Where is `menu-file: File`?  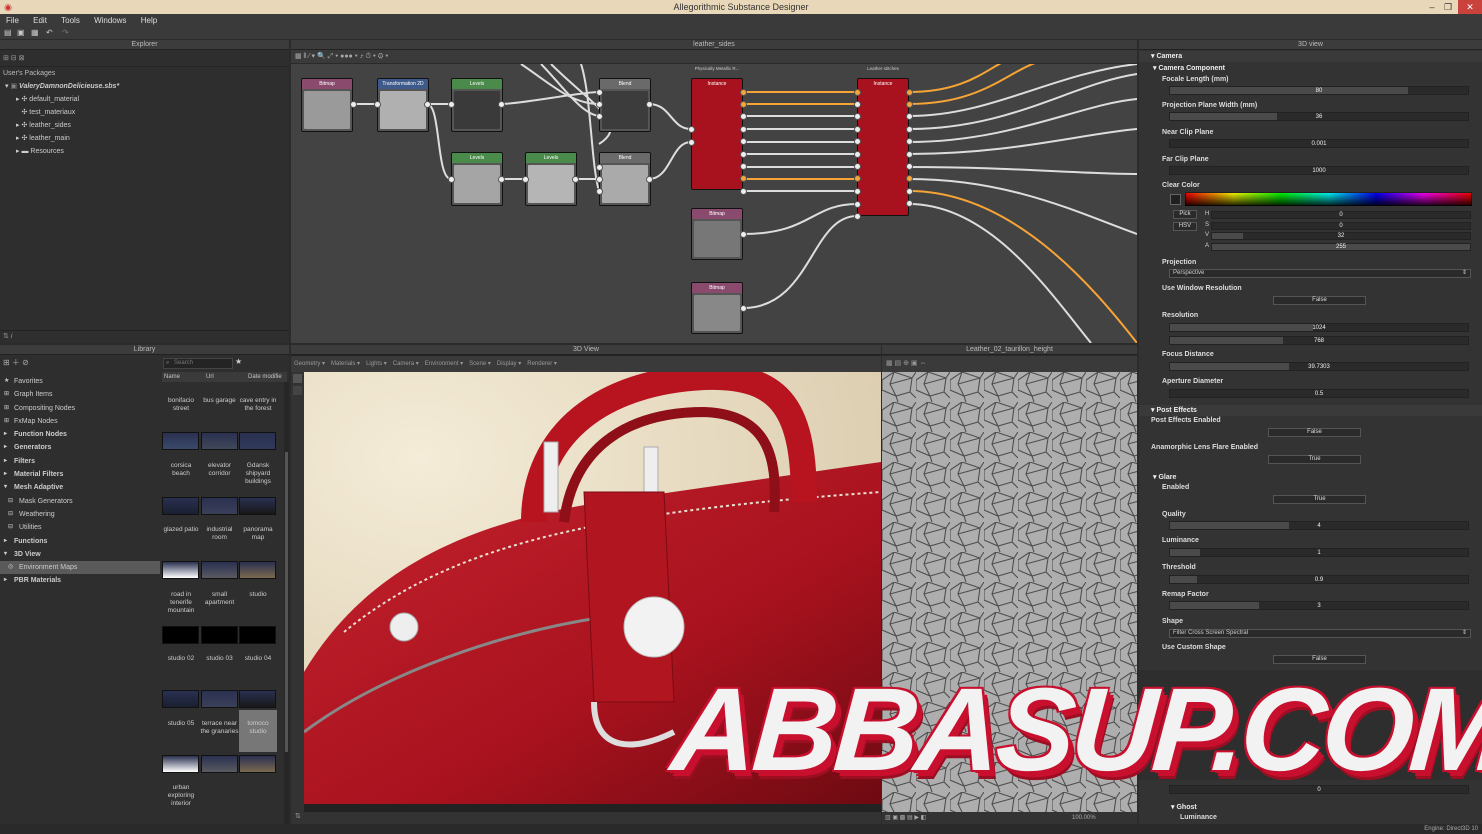
menu-file: File is located at coordinates (12, 20).